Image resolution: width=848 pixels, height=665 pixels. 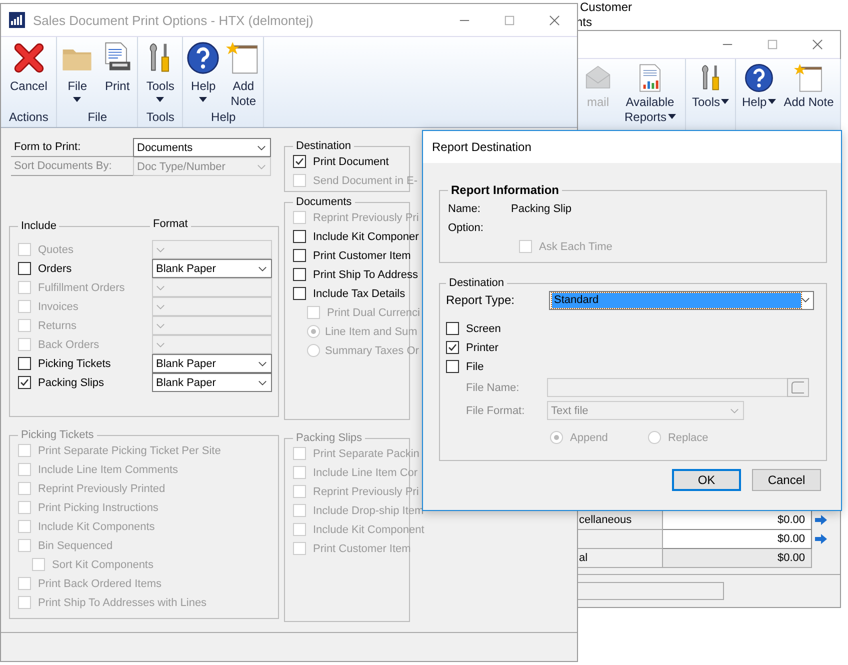 What do you see at coordinates (96, 526) in the screenshot?
I see `option-label: Include Kit Components` at bounding box center [96, 526].